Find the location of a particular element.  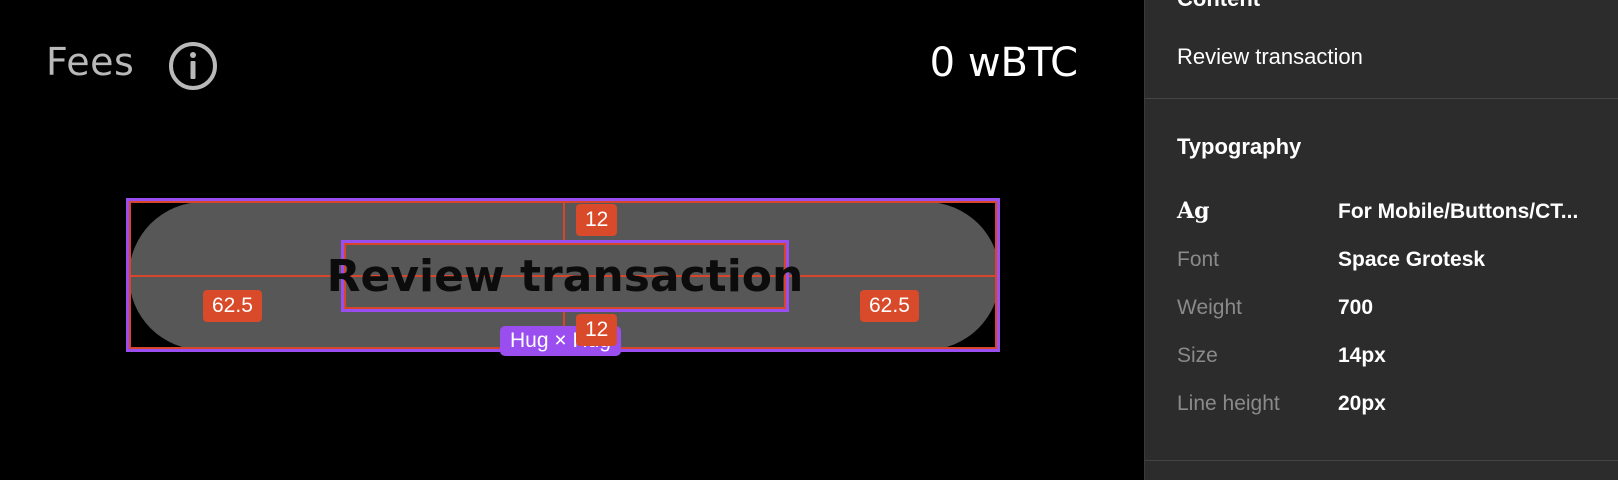

content-section-title: Content is located at coordinates (1218, 6).